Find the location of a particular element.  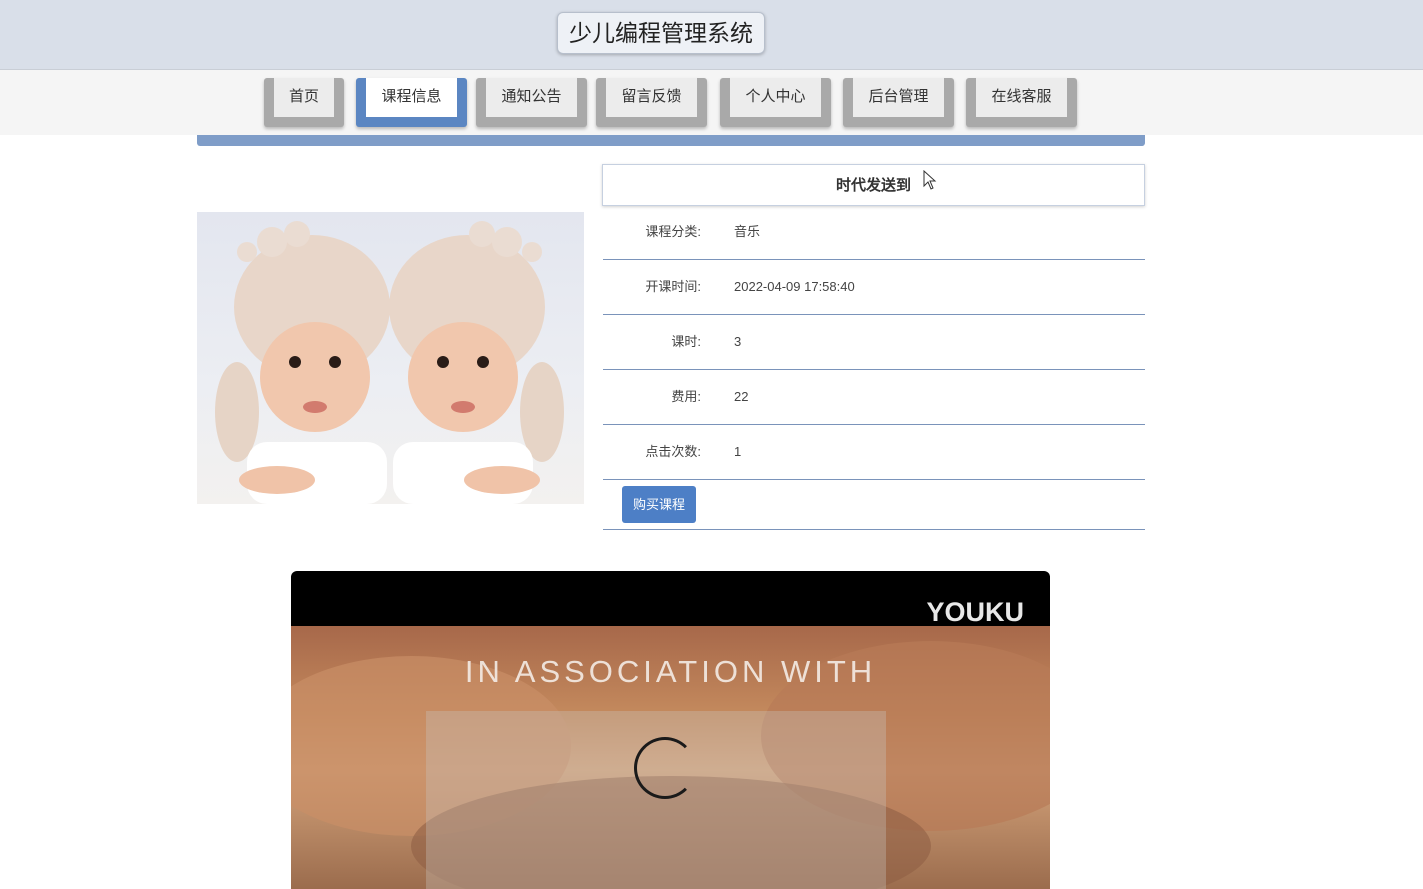

info-value: 1 is located at coordinates (738, 451).